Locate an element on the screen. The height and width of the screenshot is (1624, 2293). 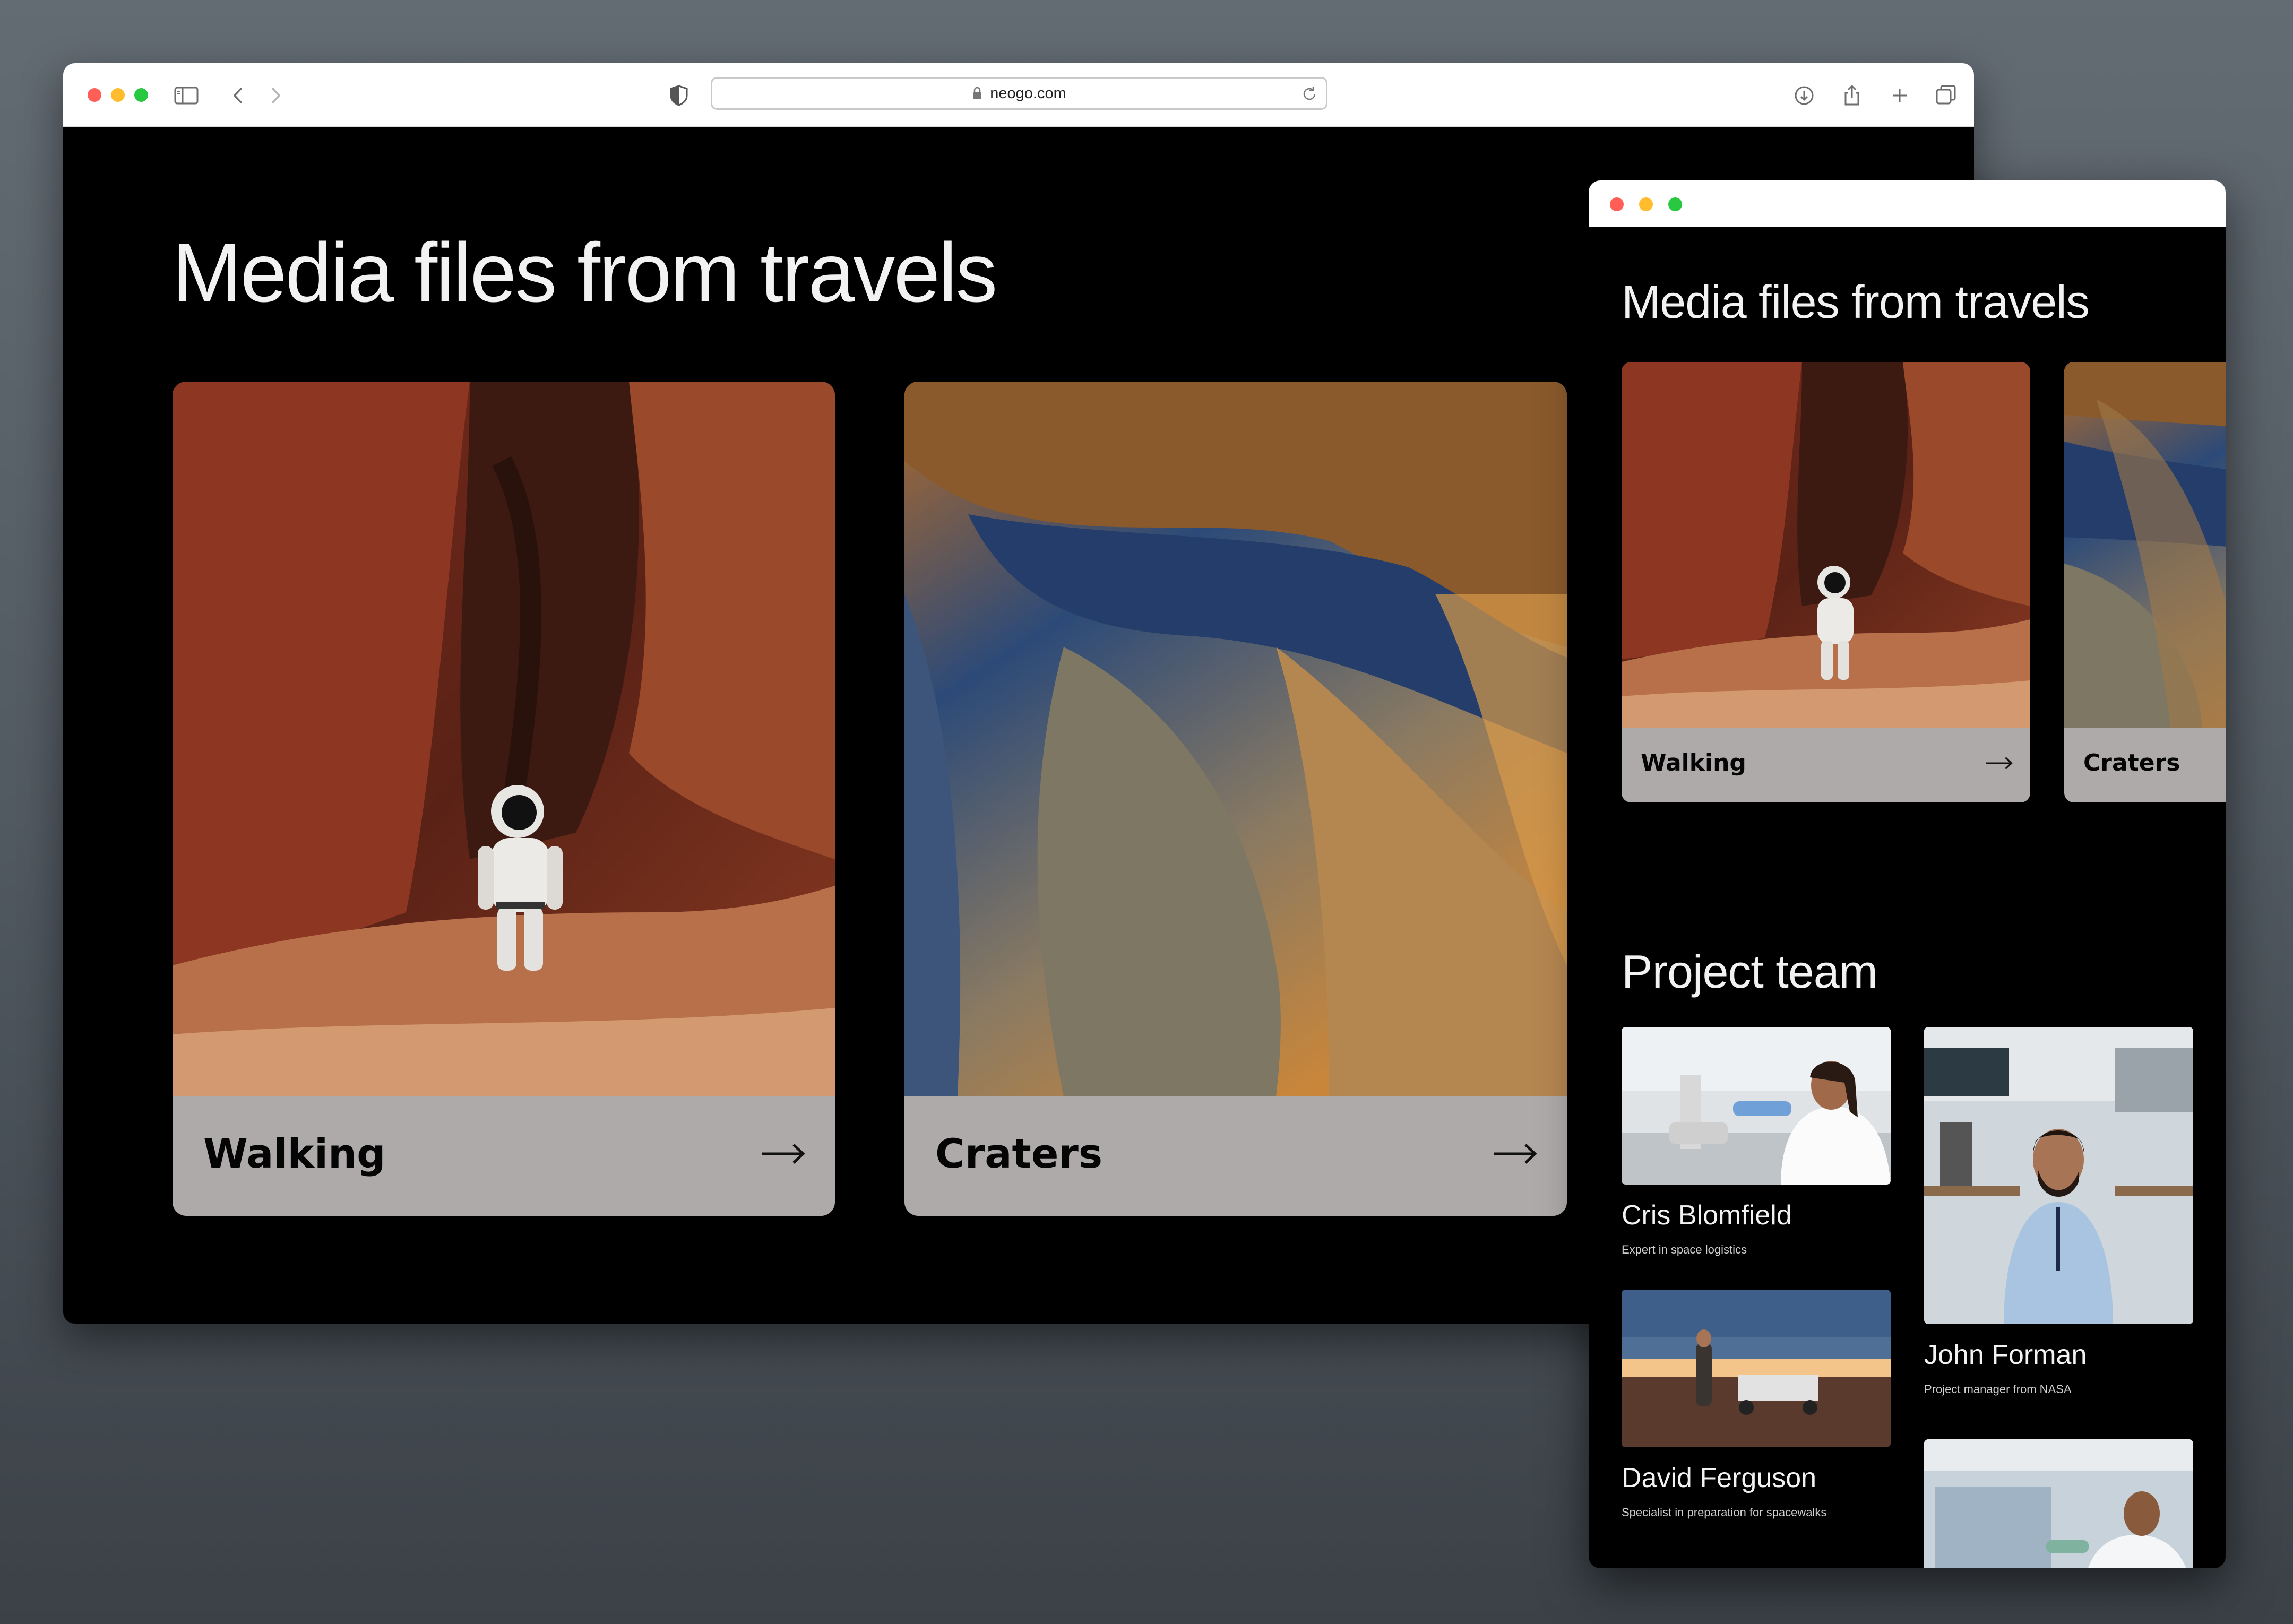
media-card-walking: Walking is located at coordinates (504, 799).